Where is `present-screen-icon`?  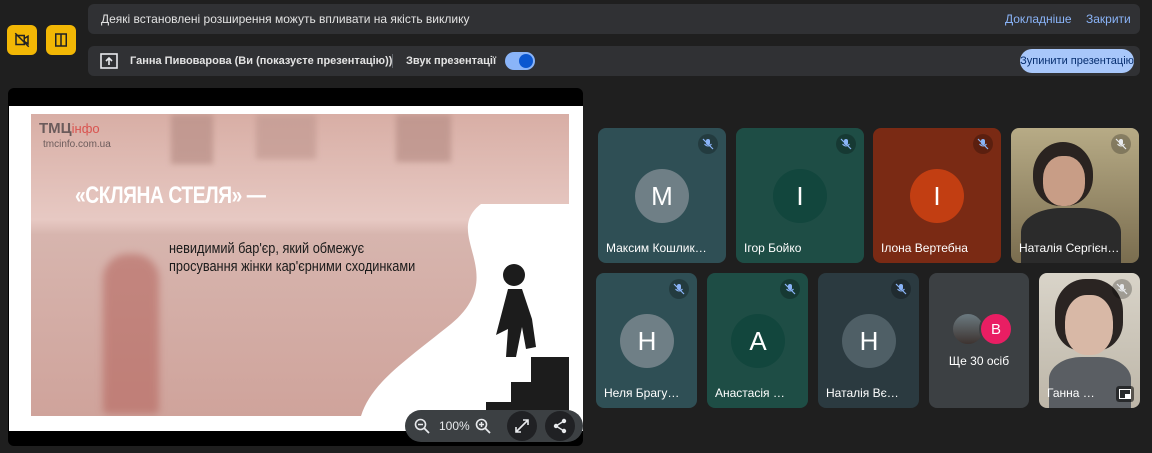 present-screen-icon is located at coordinates (109, 62).